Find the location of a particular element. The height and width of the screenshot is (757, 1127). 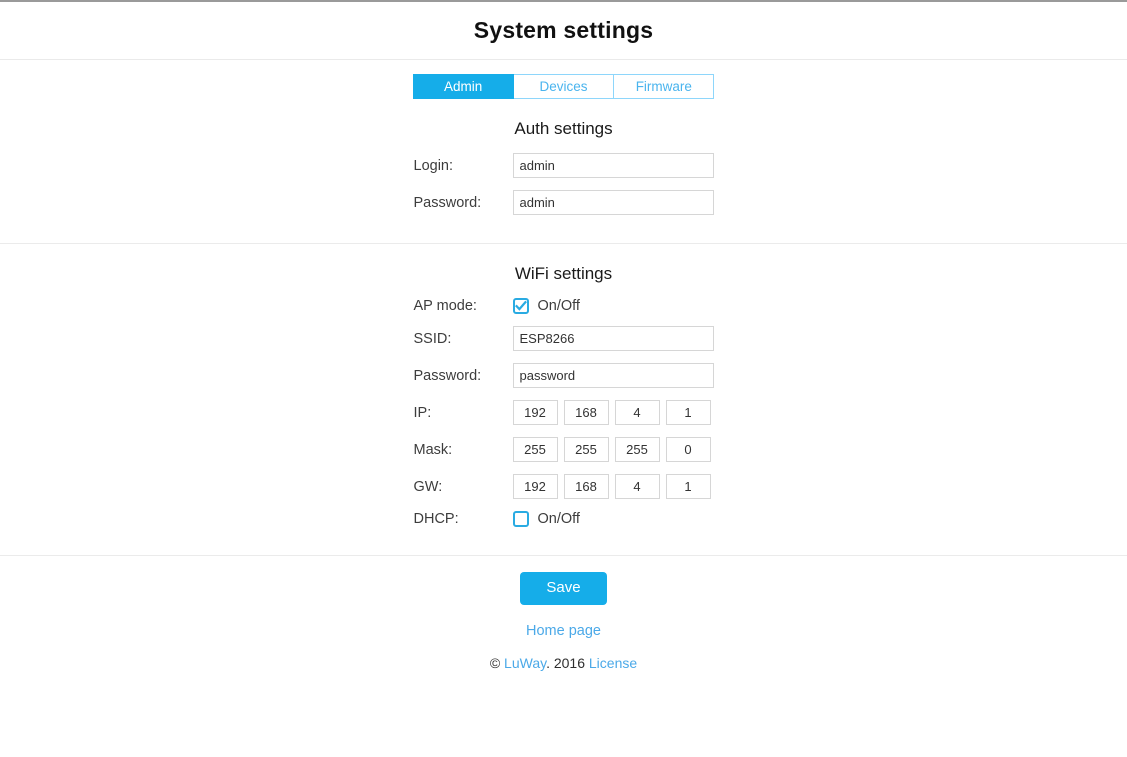

tab-firmware-label: Firmware is located at coordinates (663, 86).